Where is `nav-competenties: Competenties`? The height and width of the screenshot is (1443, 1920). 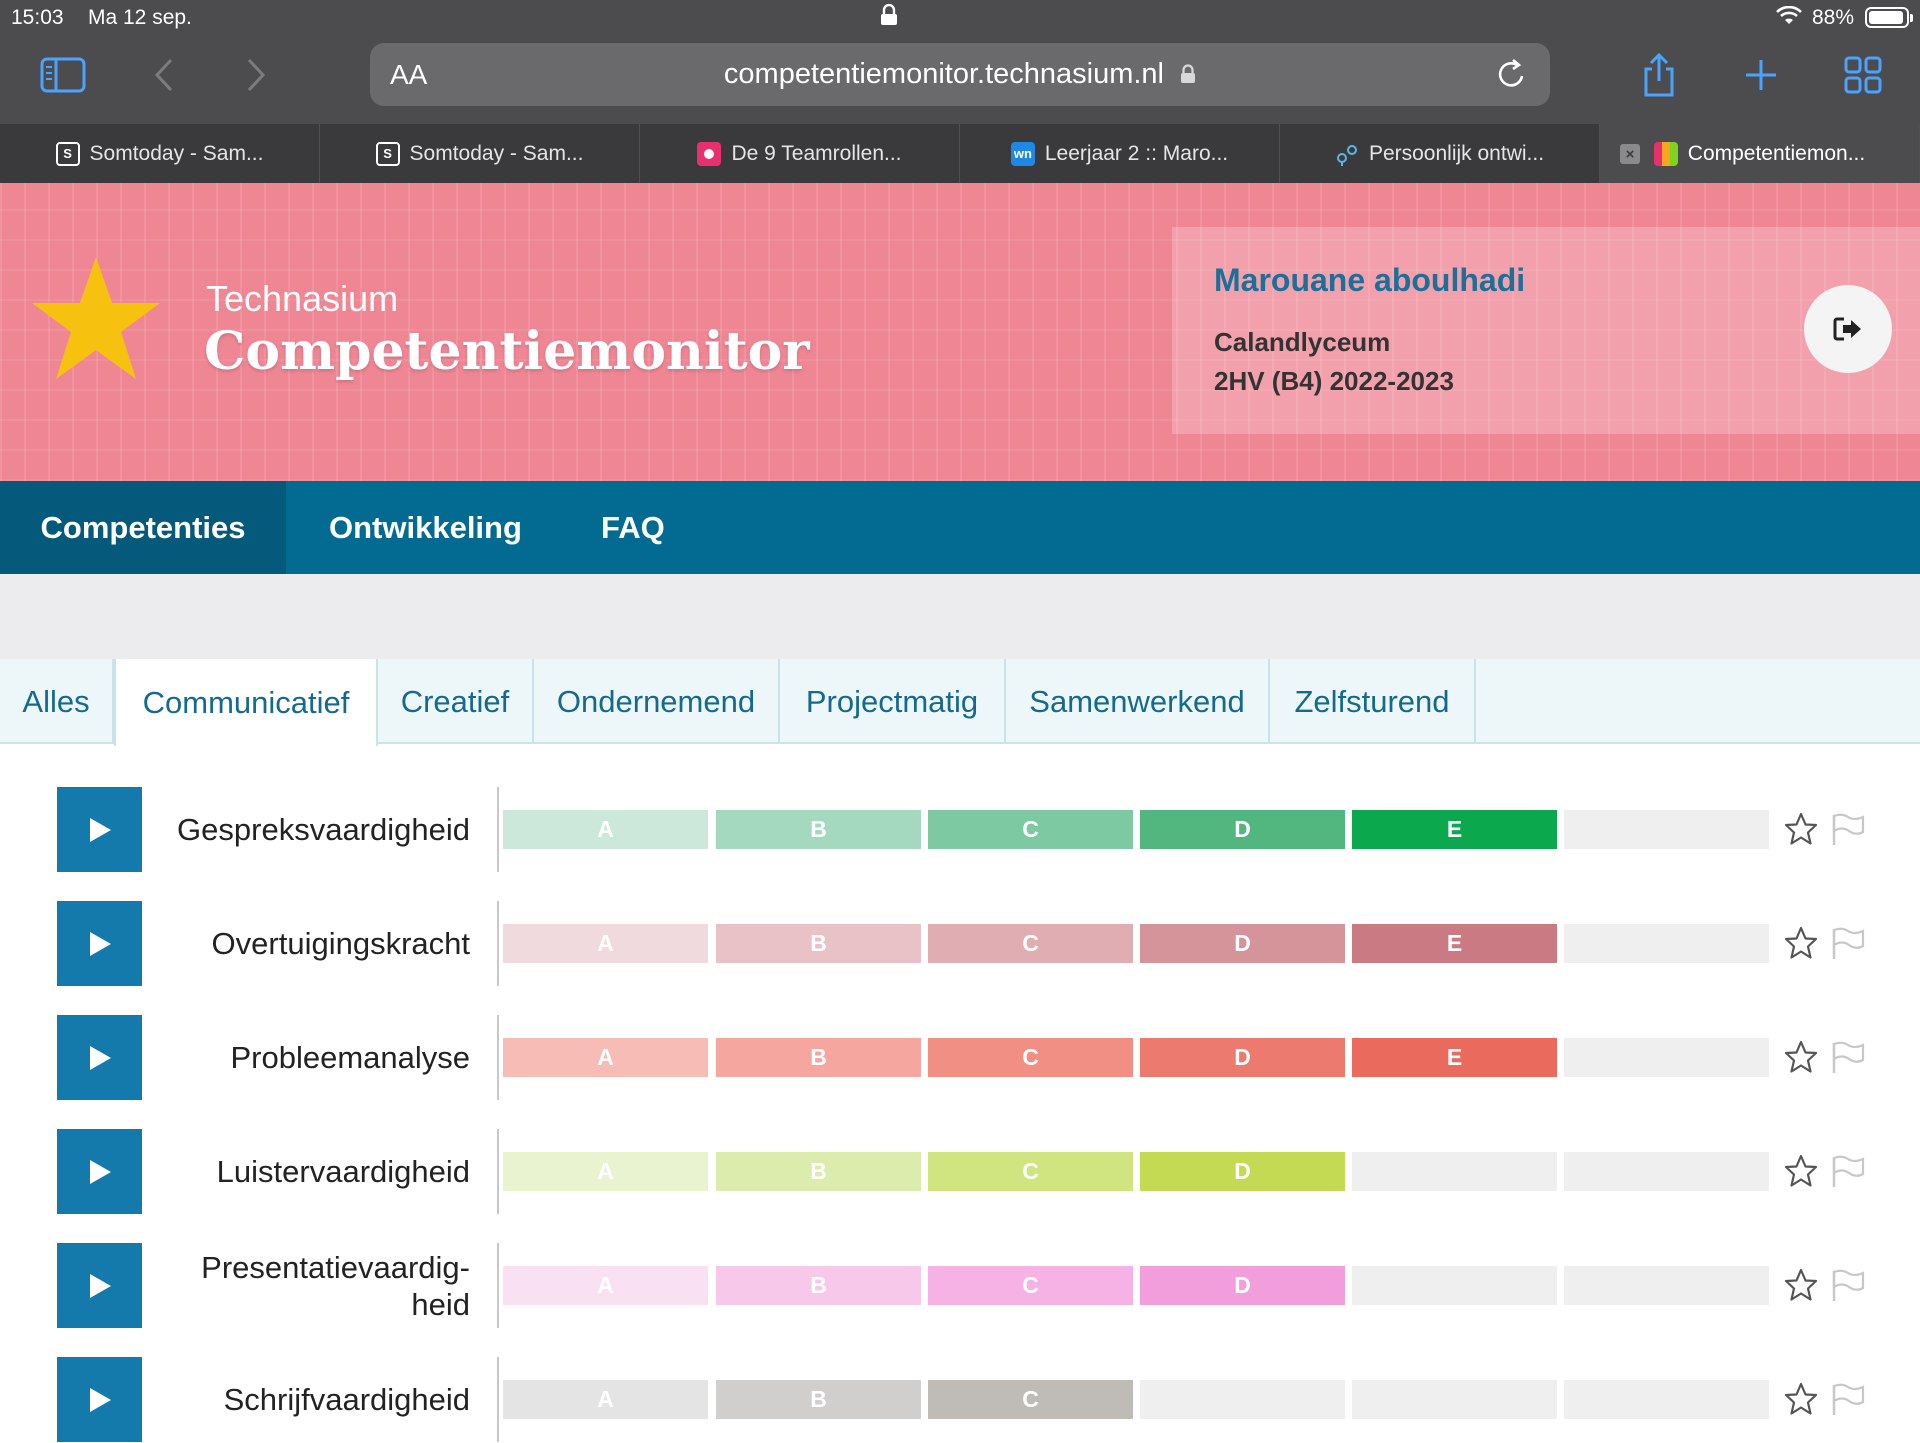
nav-competenties: Competenties is located at coordinates (143, 527).